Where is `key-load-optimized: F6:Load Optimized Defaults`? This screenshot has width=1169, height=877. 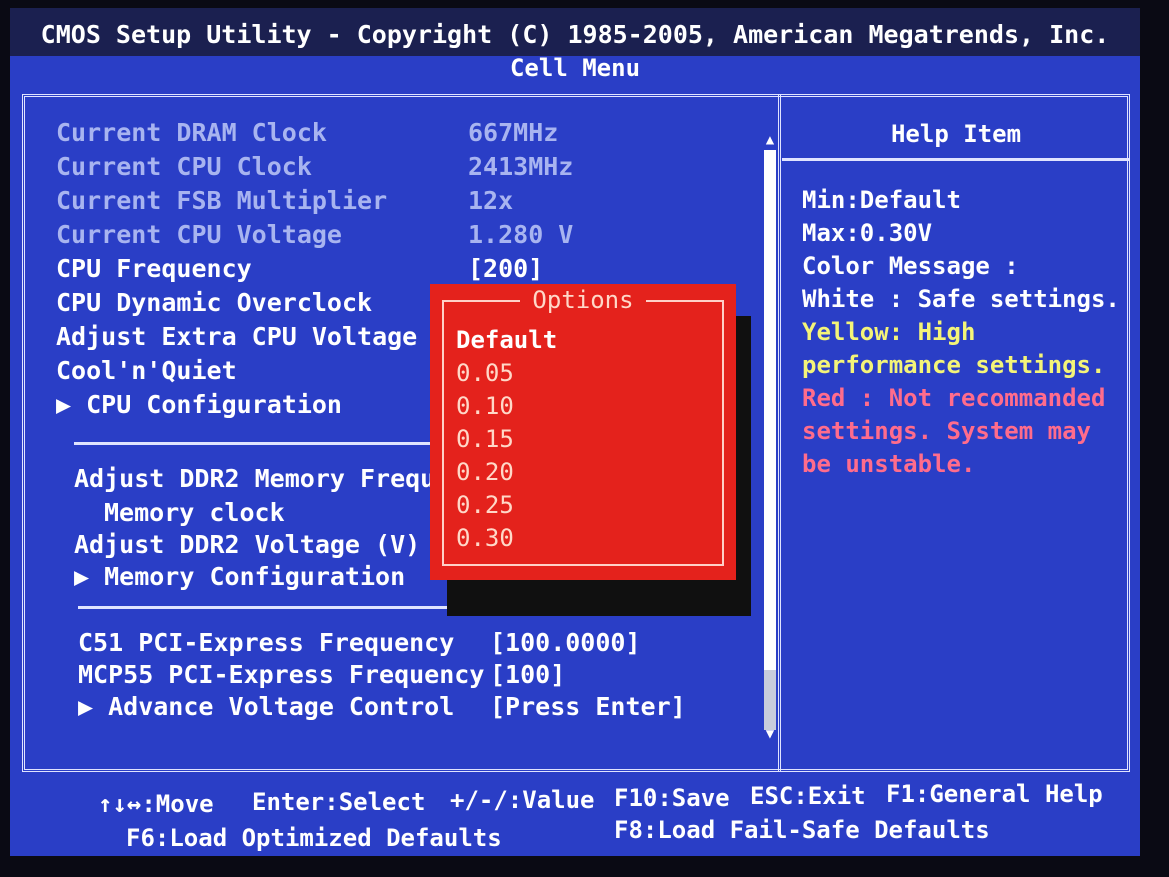
key-load-optimized: F6:Load Optimized Defaults is located at coordinates (314, 838).